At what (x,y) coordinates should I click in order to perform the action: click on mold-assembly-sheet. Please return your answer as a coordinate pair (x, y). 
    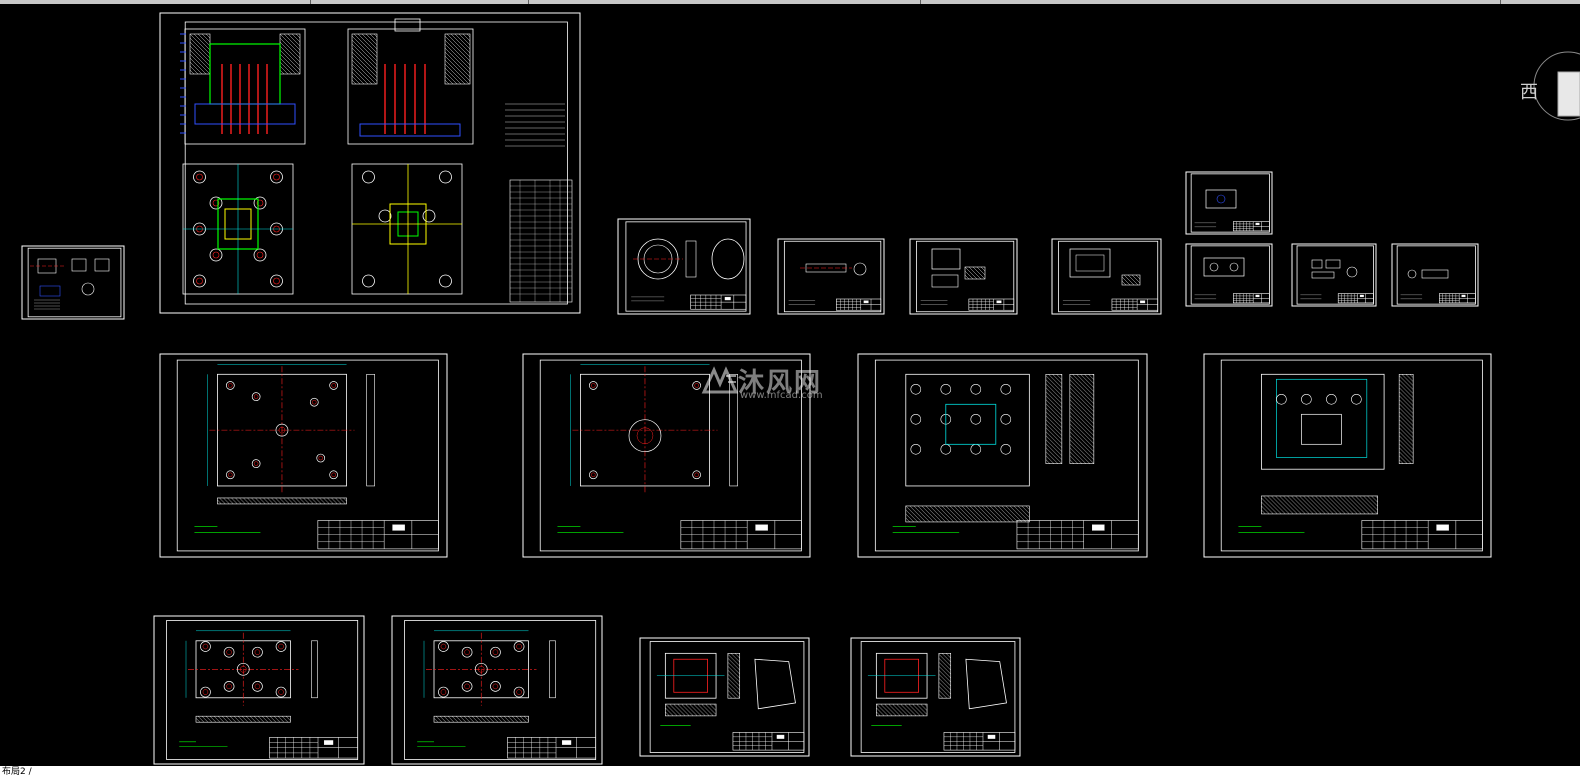
    Looking at the image, I should click on (370, 163).